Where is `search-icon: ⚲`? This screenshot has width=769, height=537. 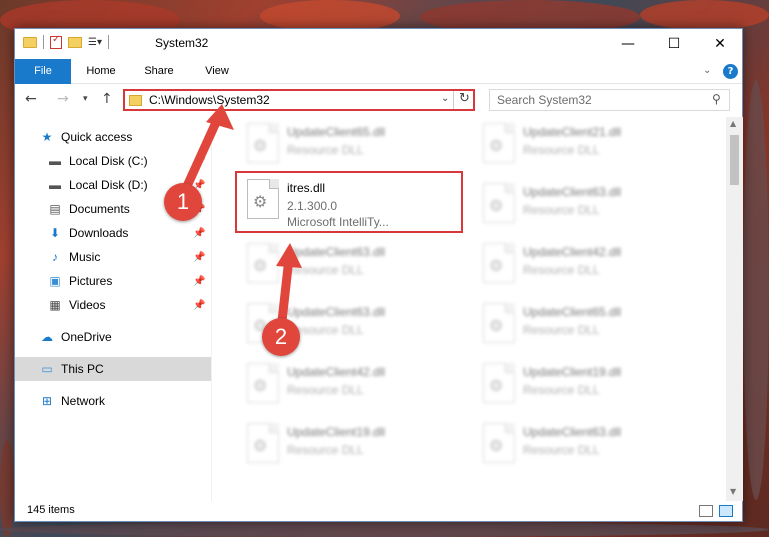 search-icon: ⚲ is located at coordinates (716, 99).